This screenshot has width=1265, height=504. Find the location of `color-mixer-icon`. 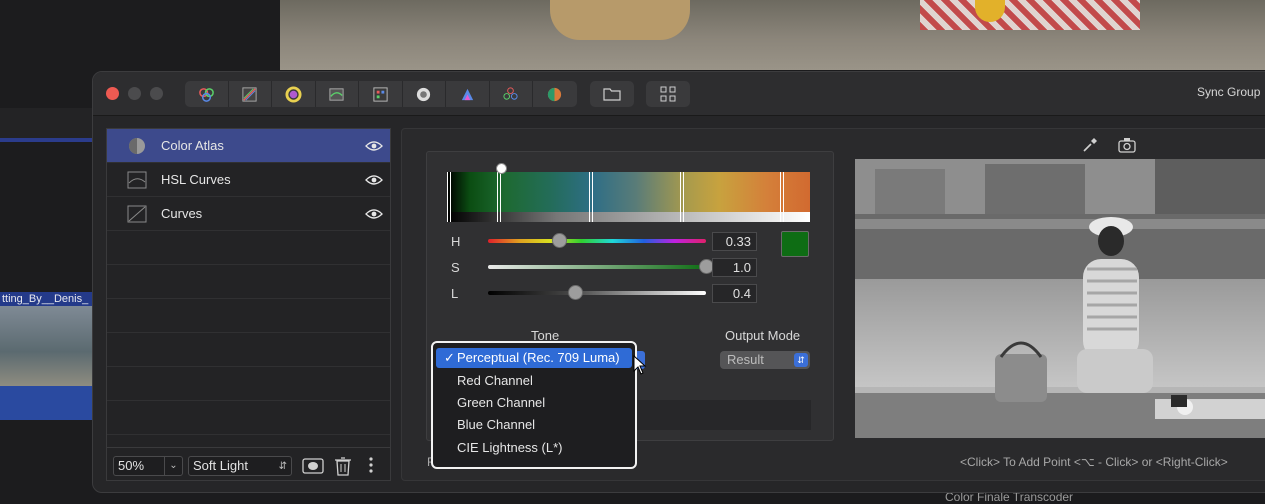

color-mixer-icon is located at coordinates (510, 93).